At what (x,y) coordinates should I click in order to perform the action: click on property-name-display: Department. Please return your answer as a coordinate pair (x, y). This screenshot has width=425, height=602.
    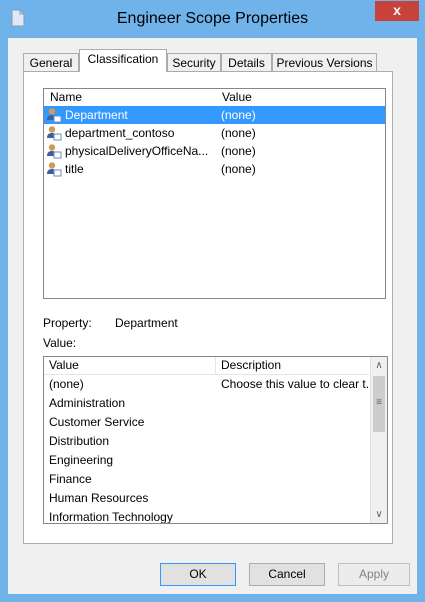
    Looking at the image, I should click on (146, 323).